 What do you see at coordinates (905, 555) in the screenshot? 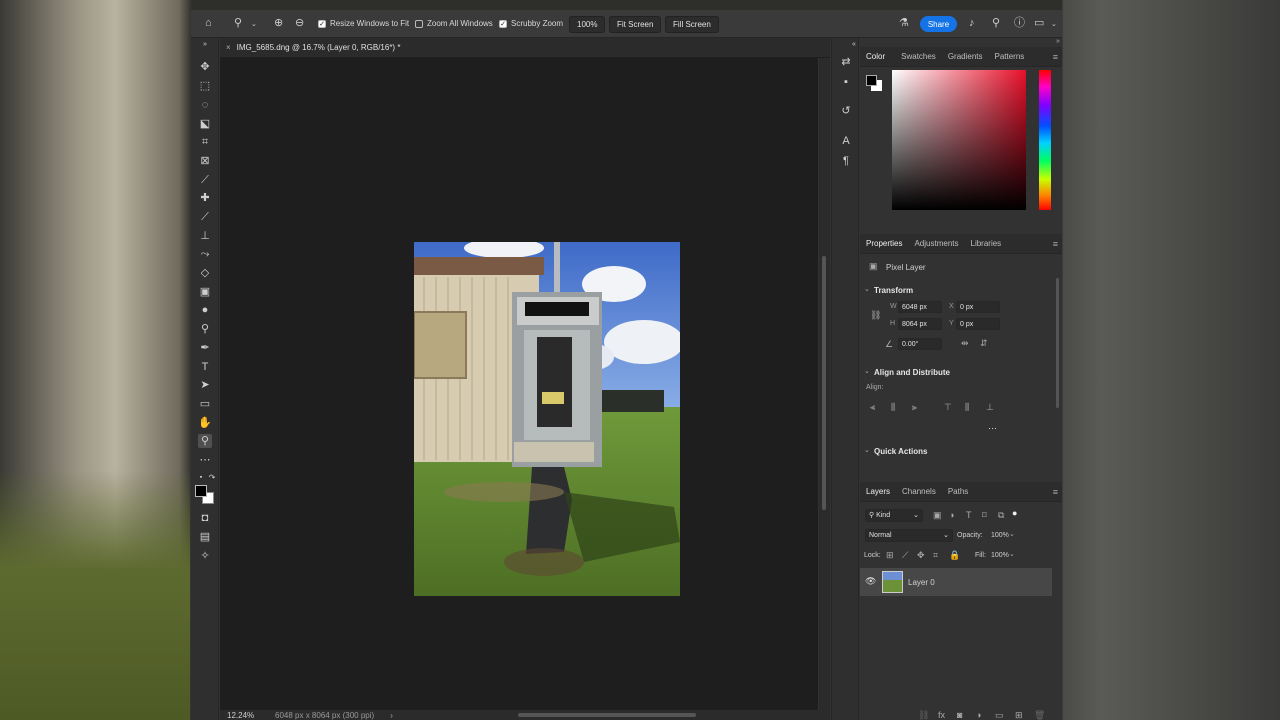
I see `lock-pixels-icon: ⟋` at bounding box center [905, 555].